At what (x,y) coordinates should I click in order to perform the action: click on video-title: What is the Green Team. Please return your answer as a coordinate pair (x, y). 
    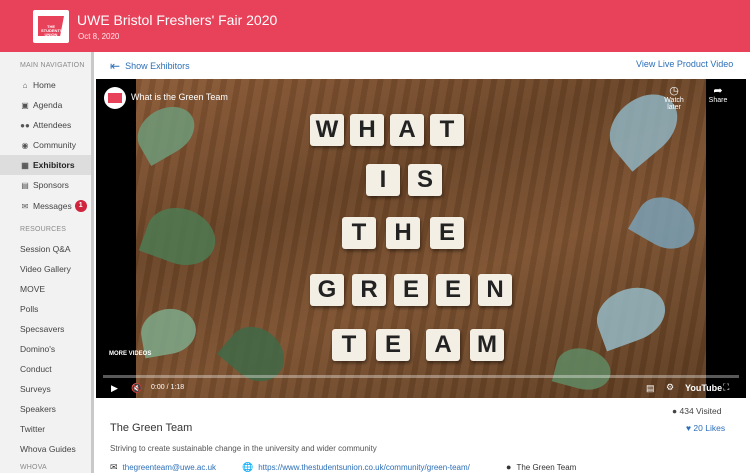
    Looking at the image, I should click on (179, 97).